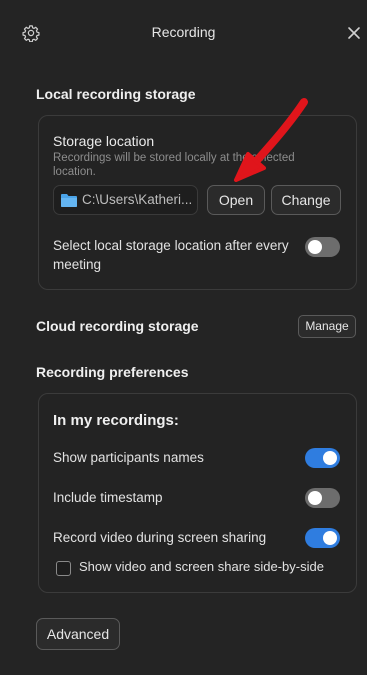  Describe the element at coordinates (327, 326) in the screenshot. I see `manage-button: Manage` at that location.